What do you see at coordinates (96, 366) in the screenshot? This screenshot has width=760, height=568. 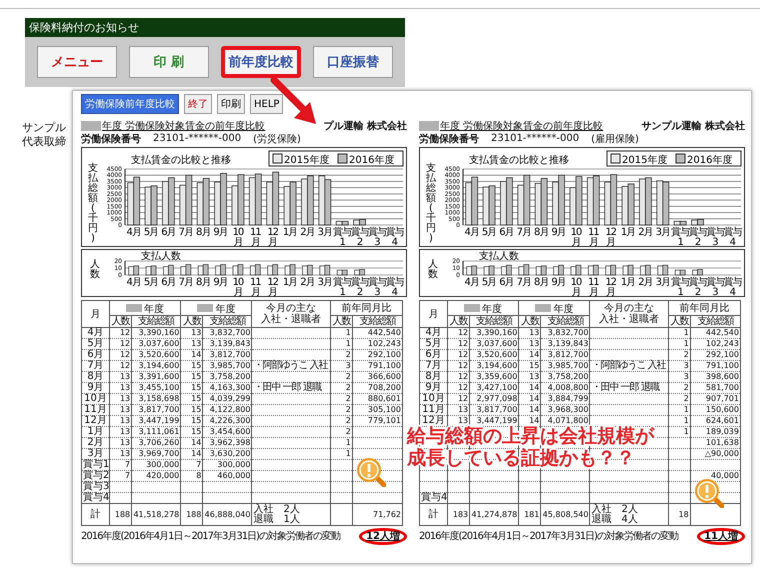 I see `table-cell: 7月` at bounding box center [96, 366].